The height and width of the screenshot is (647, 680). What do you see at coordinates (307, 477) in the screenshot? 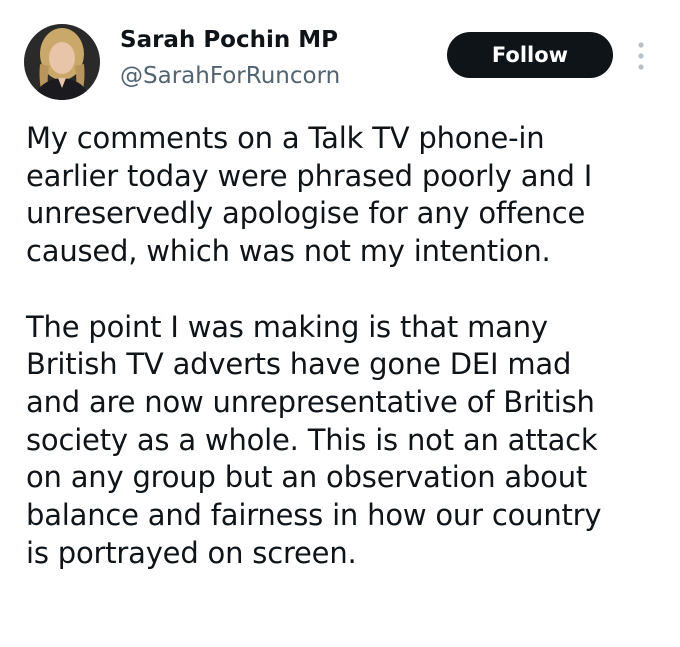
I see `tweet-line: on any group but an observation about` at bounding box center [307, 477].